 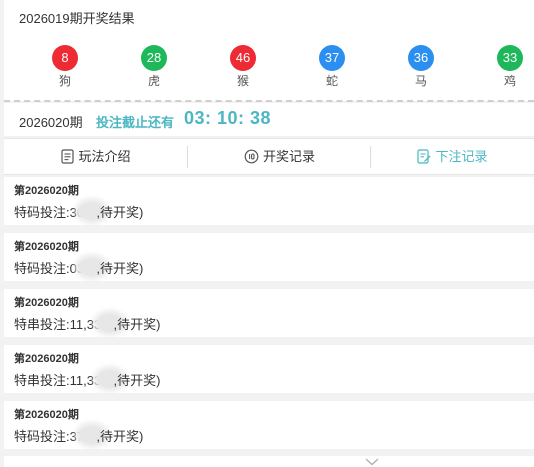 I want to click on result-zodiac: 马, so click(x=420, y=81).